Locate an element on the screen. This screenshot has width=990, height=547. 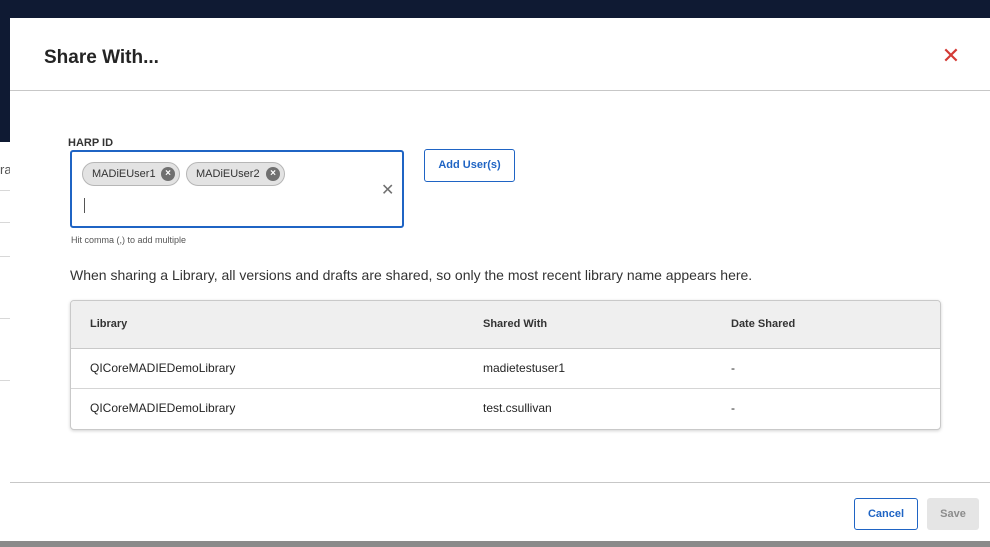
dialog-footer: Cancel Save is located at coordinates (500, 511).